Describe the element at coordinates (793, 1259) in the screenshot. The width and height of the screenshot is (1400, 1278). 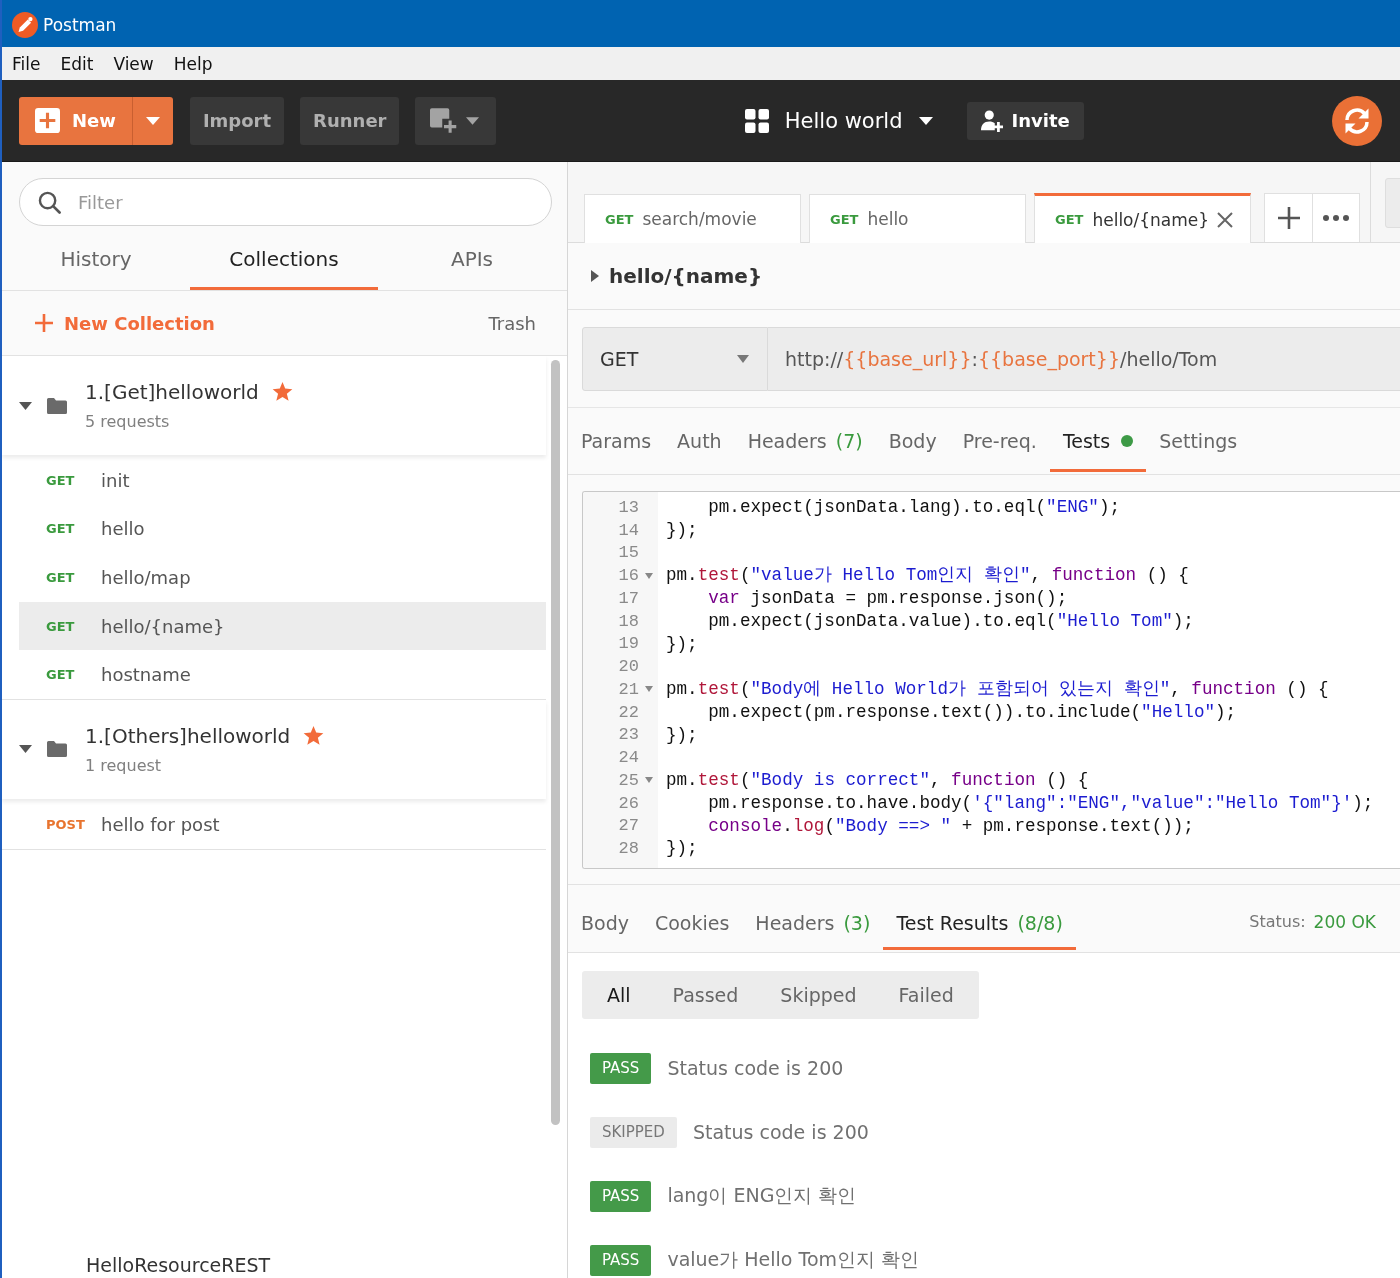
I see `test-name: value가 Hello Tom인지 확인` at that location.